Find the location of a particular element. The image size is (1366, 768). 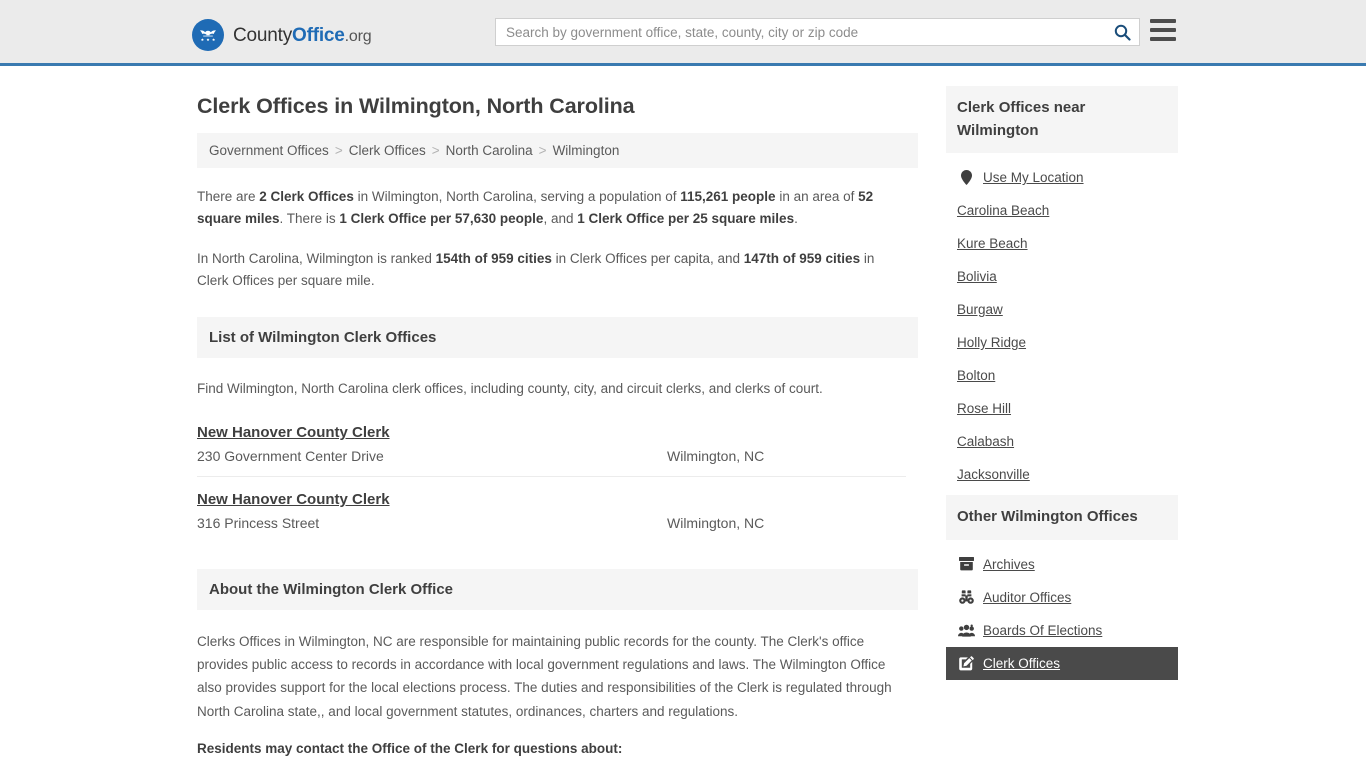

binoculars-icon is located at coordinates (966, 597).